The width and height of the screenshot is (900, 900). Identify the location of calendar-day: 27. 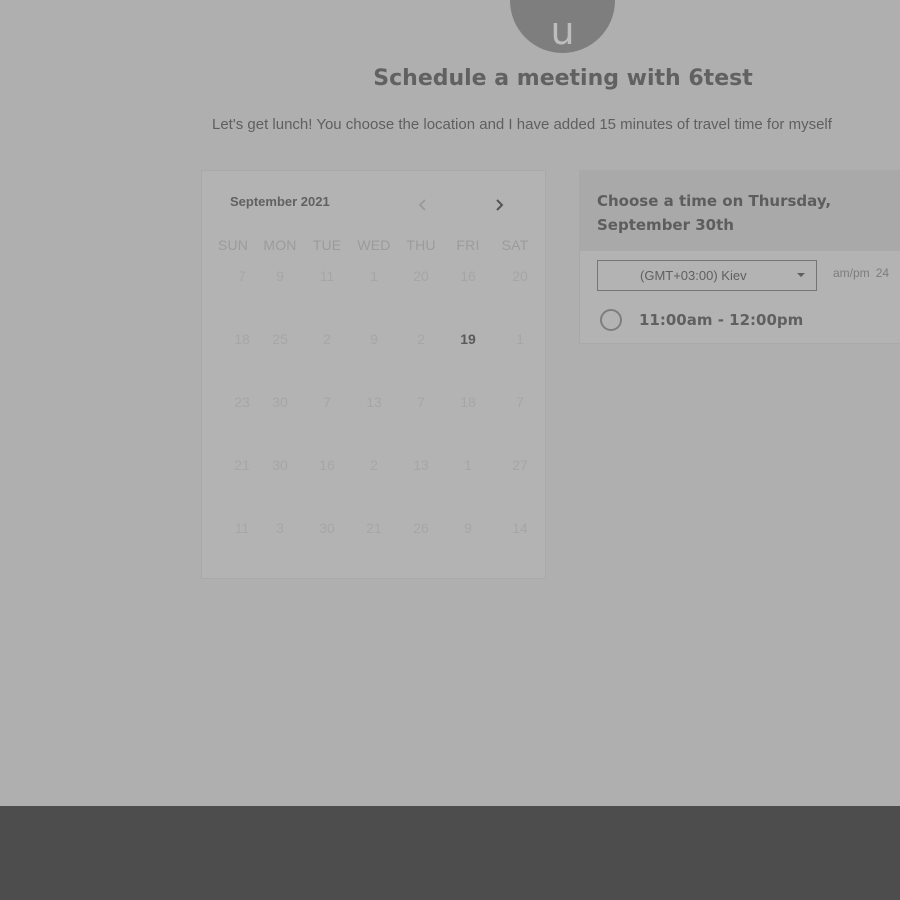
(520, 465).